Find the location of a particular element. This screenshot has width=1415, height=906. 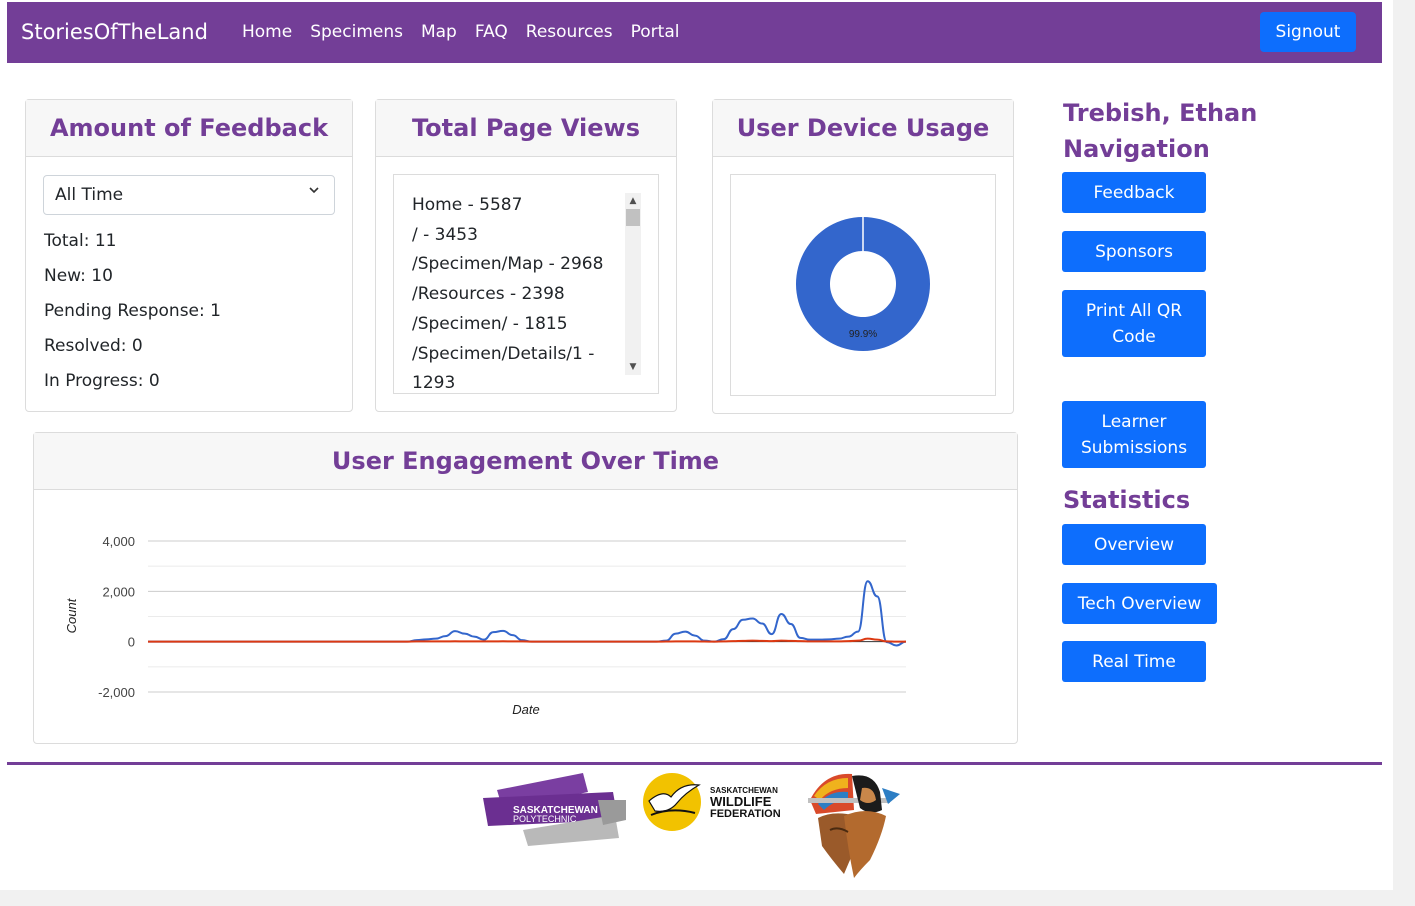

list-item: /Specimen/Details/1 - is located at coordinates (503, 353).